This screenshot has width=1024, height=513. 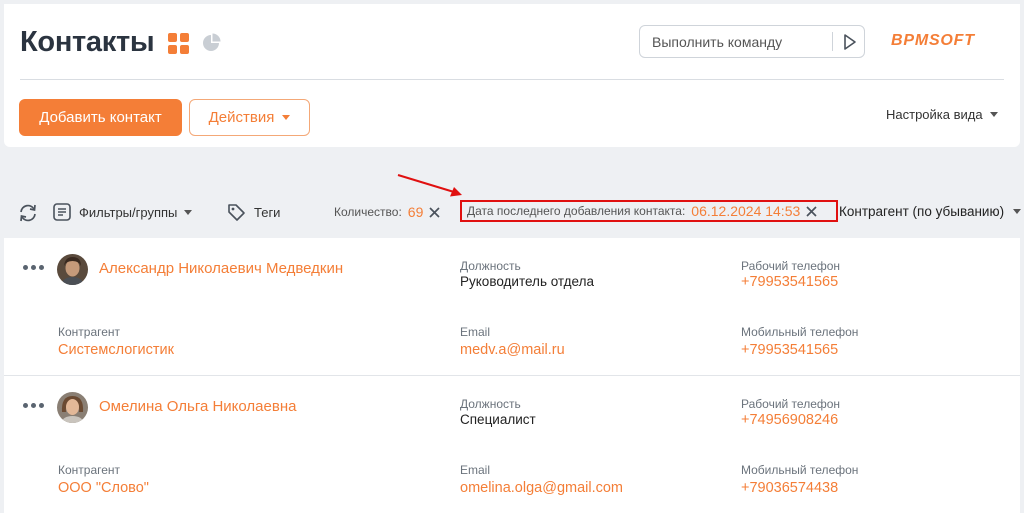 I want to click on play-icon, so click(x=849, y=42).